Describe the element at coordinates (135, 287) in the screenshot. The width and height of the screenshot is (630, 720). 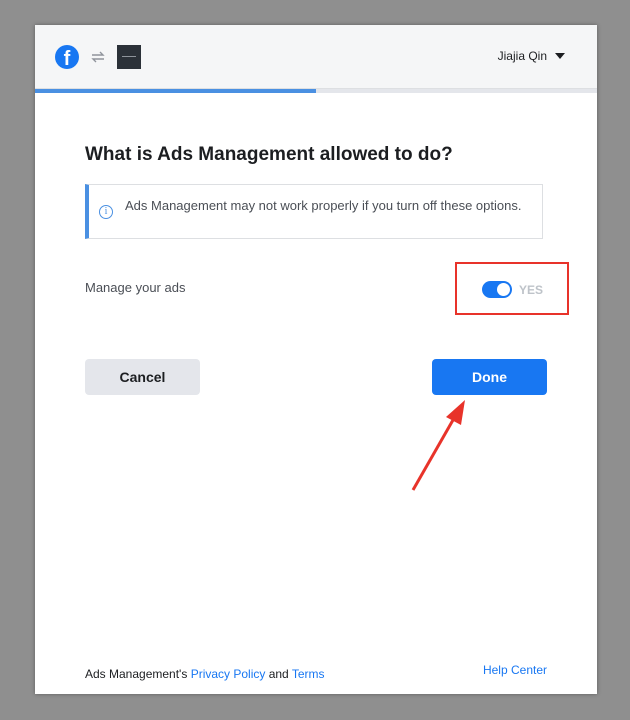
I see `permission-label: Manage your ads` at that location.